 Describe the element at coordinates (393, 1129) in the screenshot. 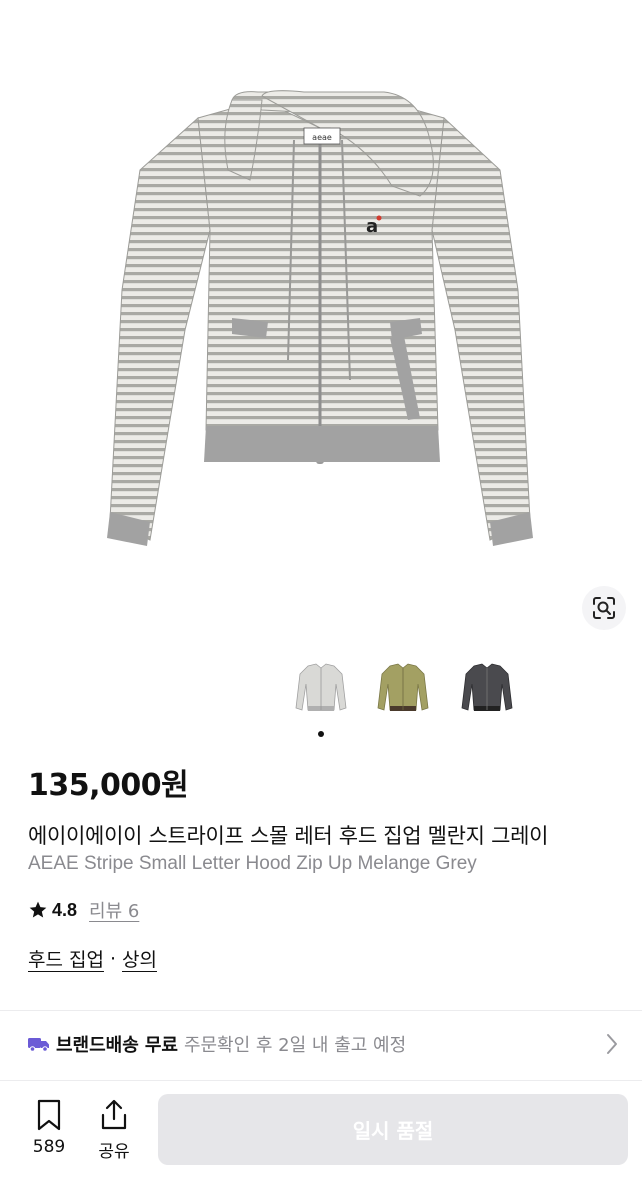

I see `sold-out-button: 일시 품절` at that location.